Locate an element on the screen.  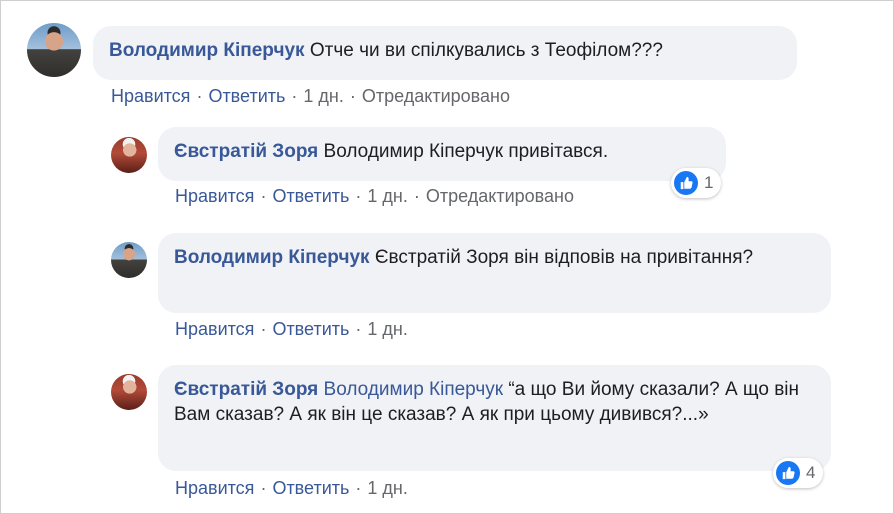
reaction-summary: 4 is located at coordinates (798, 473).